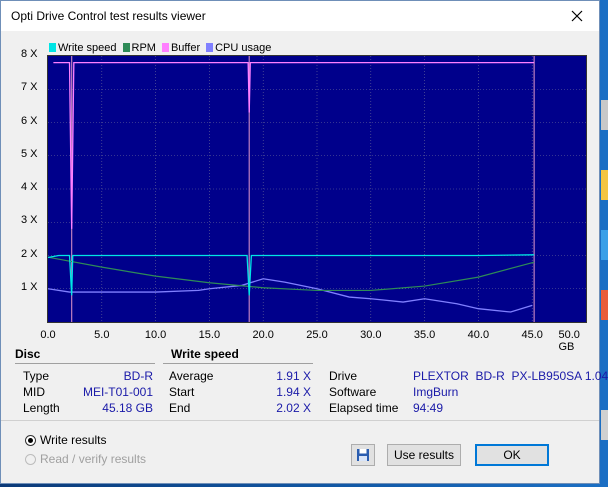 The width and height of the screenshot is (608, 487). I want to click on legend-item: Write speed, so click(83, 48).